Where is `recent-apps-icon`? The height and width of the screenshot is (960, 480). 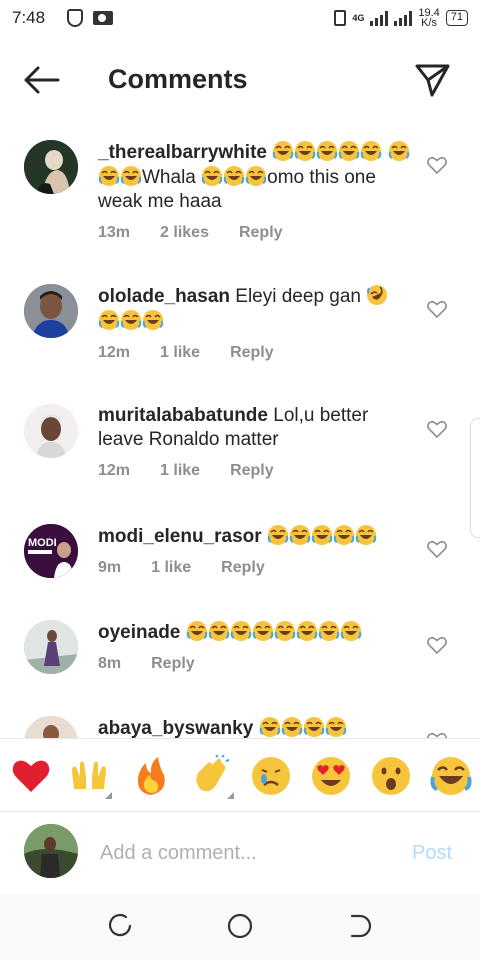 recent-apps-icon is located at coordinates (120, 926).